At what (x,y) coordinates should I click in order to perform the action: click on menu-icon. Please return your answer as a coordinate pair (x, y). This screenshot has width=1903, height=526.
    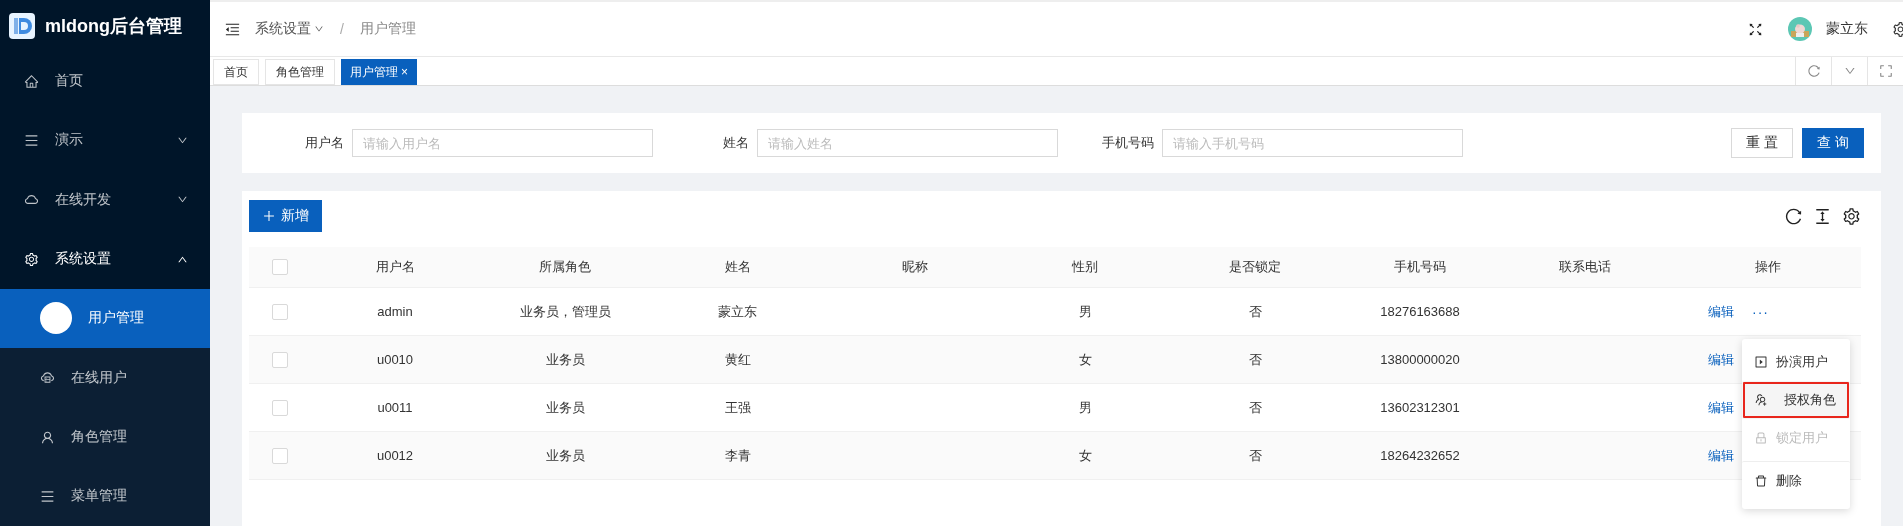
    Looking at the image, I should click on (47, 496).